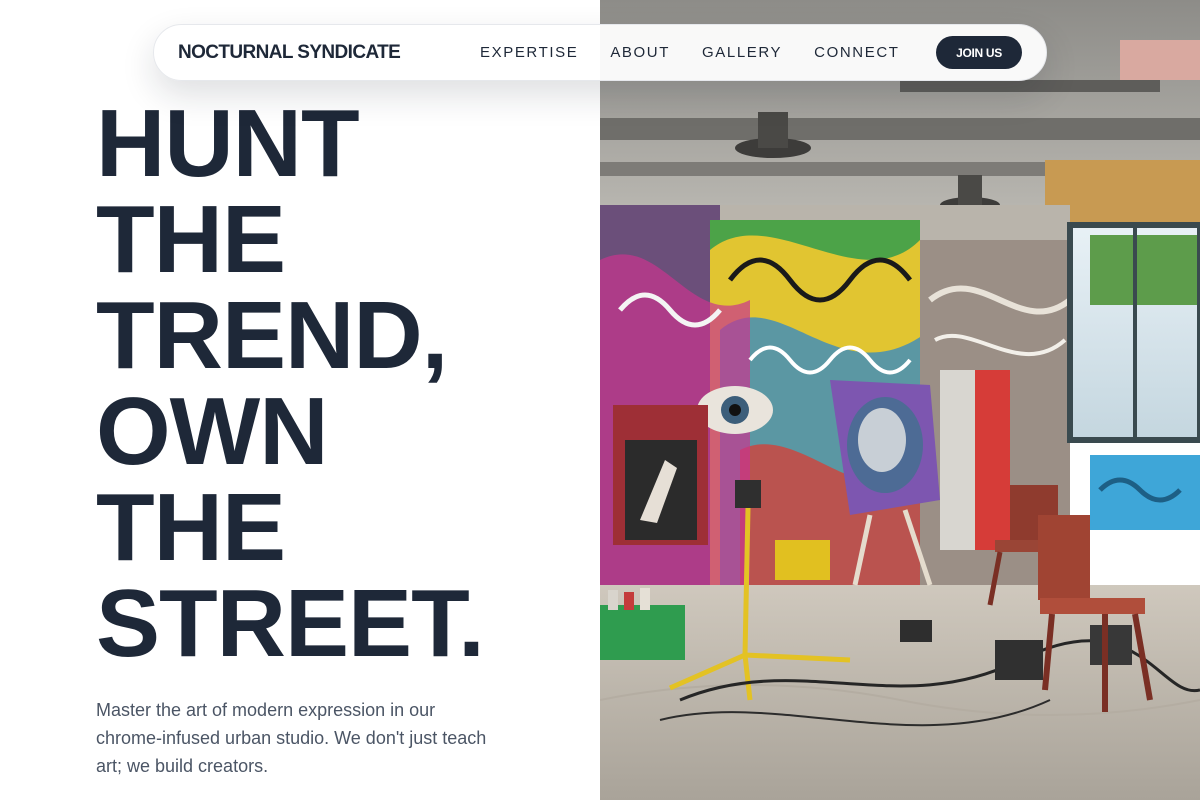  What do you see at coordinates (329, 53) in the screenshot?
I see `brand-logo: NOCTURNAL SYNDICATE` at bounding box center [329, 53].